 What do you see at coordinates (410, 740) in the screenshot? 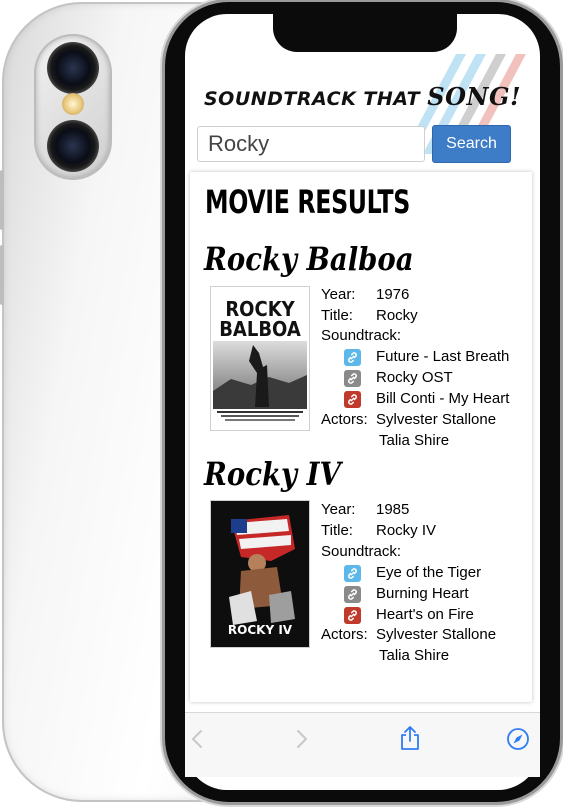
I see `share-icon` at bounding box center [410, 740].